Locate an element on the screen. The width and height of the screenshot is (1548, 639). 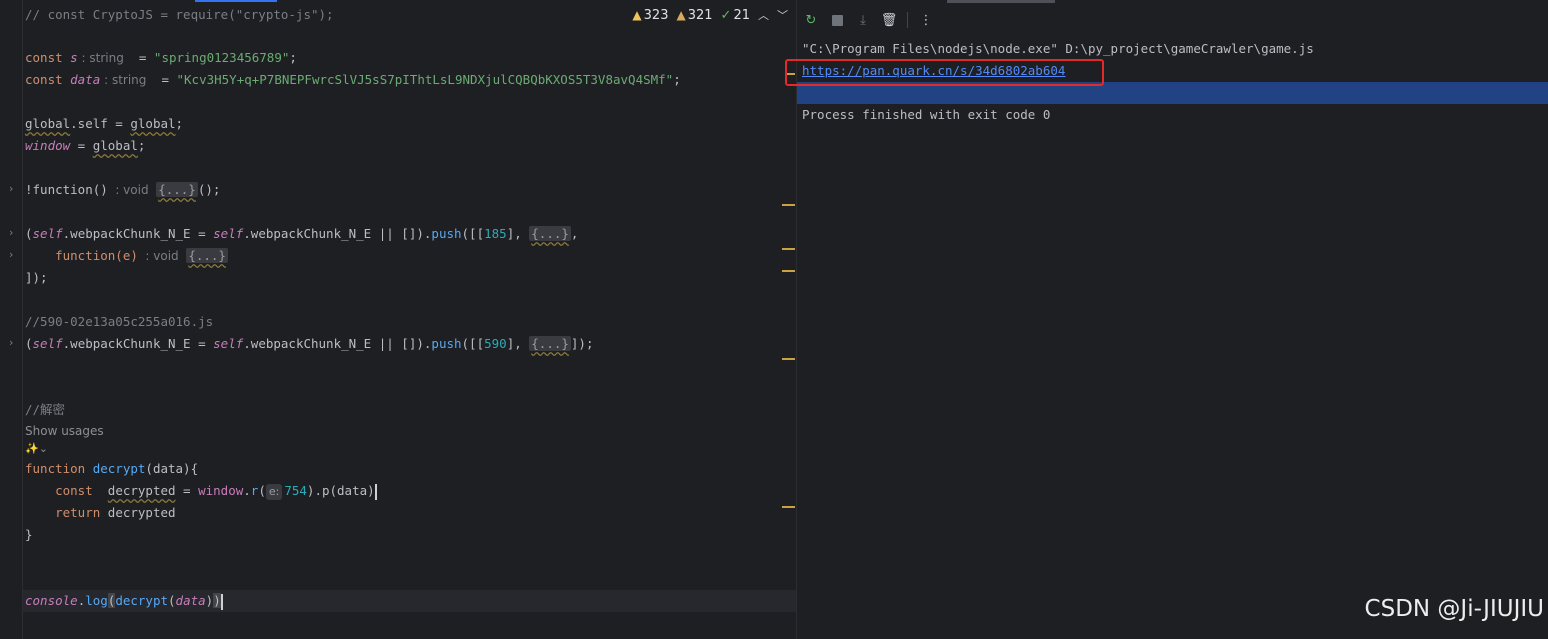
run-toolbar: ↻ ⤓ 🗑 ⋮ is located at coordinates (868, 20).